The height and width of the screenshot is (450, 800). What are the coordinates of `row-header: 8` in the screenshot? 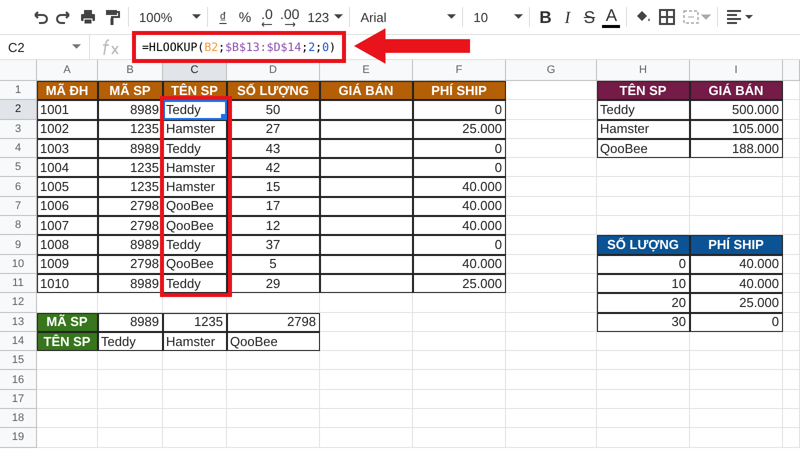 It's located at (18, 226).